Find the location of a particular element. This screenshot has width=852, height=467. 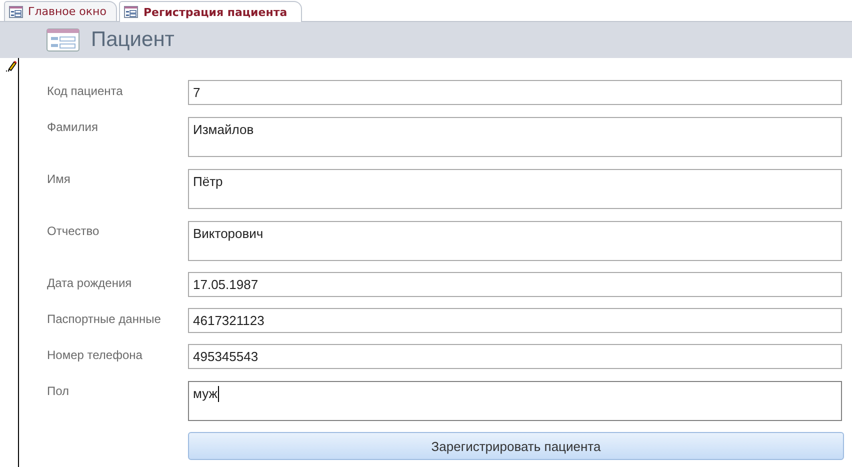

text-field: Викторович is located at coordinates (515, 241).